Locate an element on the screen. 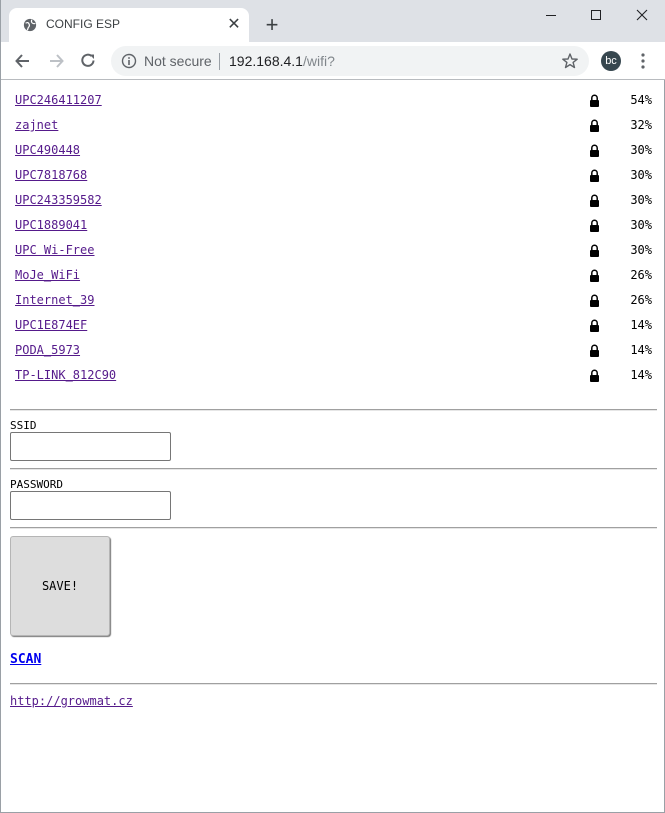 This screenshot has width=665, height=813. close-tab-icon: ✕ is located at coordinates (234, 25).